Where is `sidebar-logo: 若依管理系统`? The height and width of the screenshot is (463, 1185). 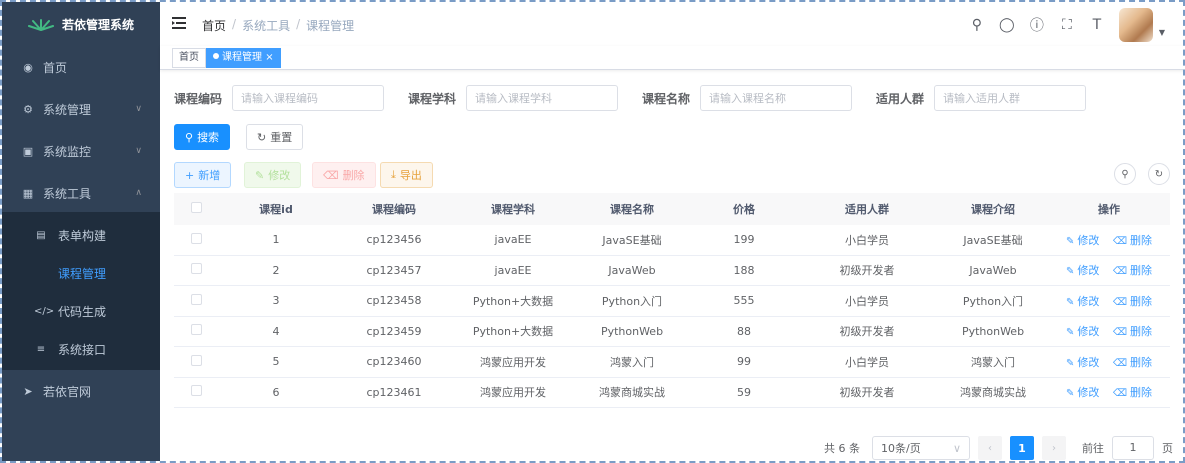 sidebar-logo: 若依管理系统 is located at coordinates (81, 24).